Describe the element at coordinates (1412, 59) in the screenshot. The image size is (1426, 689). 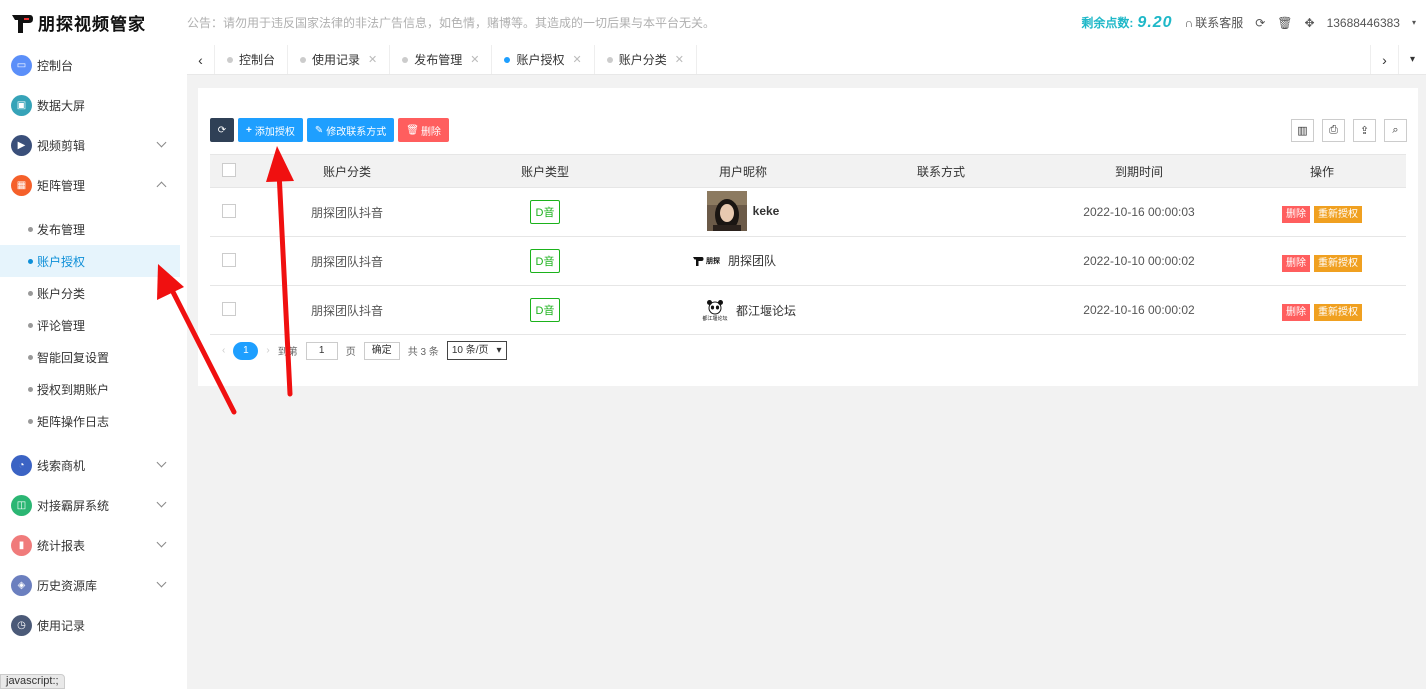
I see `tabs-menu-chevron-icon: ▾` at that location.